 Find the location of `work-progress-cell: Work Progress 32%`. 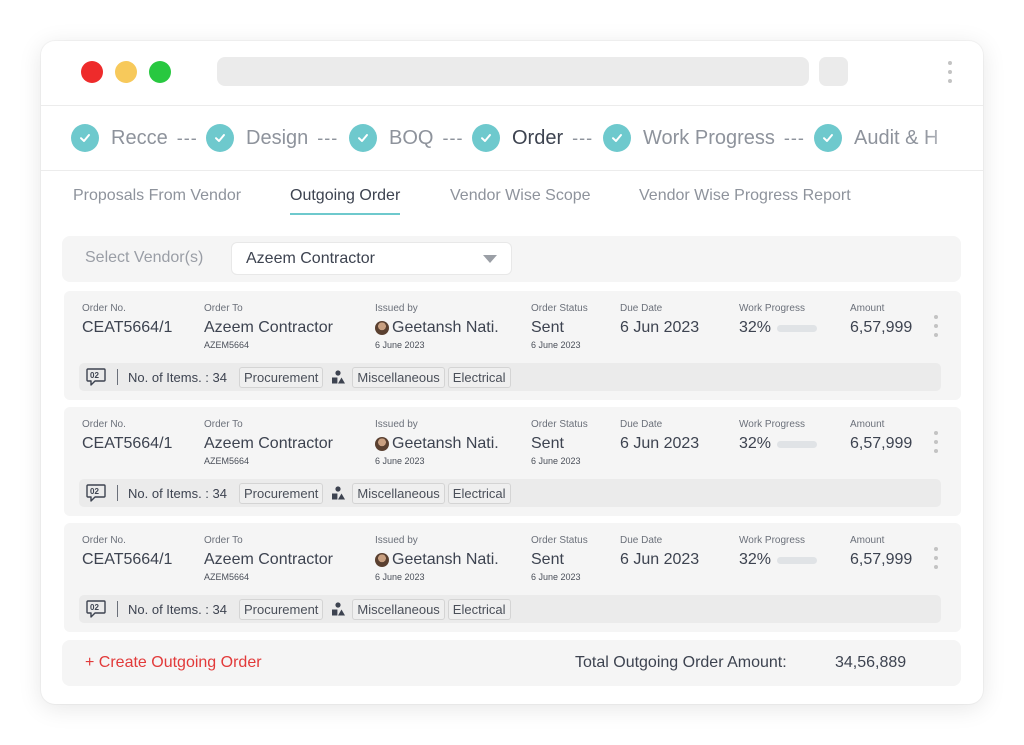

work-progress-cell: Work Progress 32% is located at coordinates (778, 552).